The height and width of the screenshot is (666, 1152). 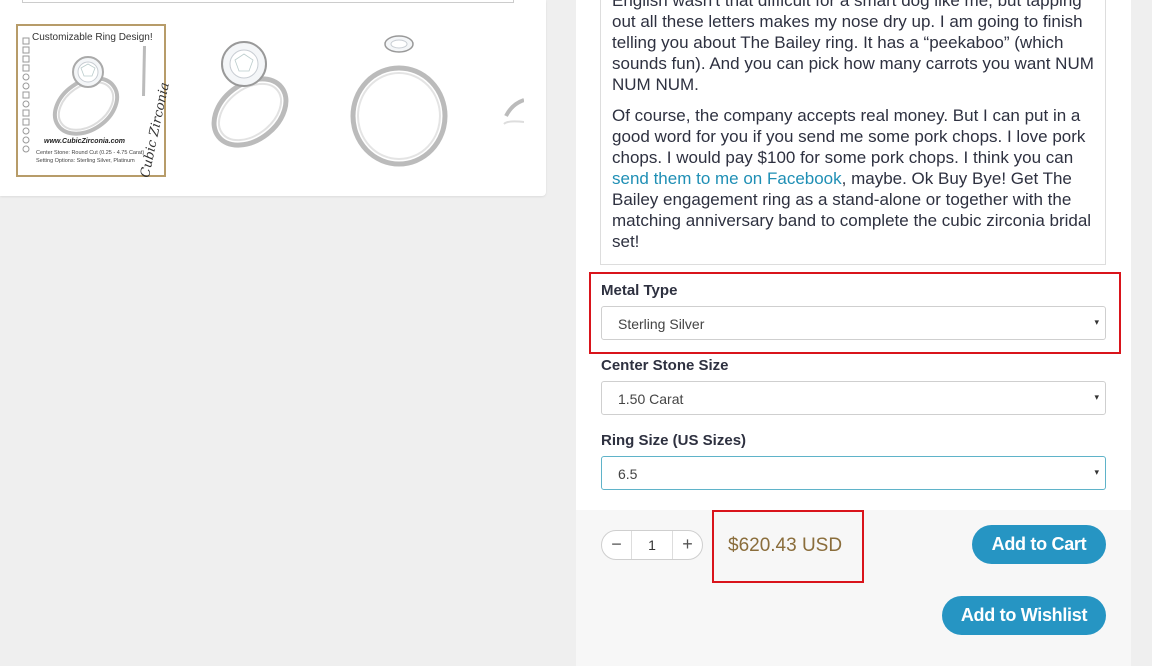 I want to click on thumbnail-caption: Customizable Ring Design!, so click(x=92, y=37).